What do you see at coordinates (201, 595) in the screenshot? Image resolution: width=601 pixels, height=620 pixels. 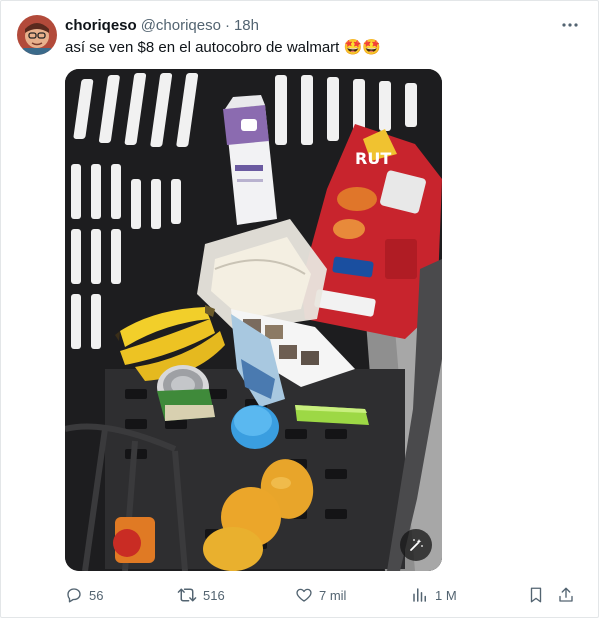 I see `repost-button: 516` at bounding box center [201, 595].